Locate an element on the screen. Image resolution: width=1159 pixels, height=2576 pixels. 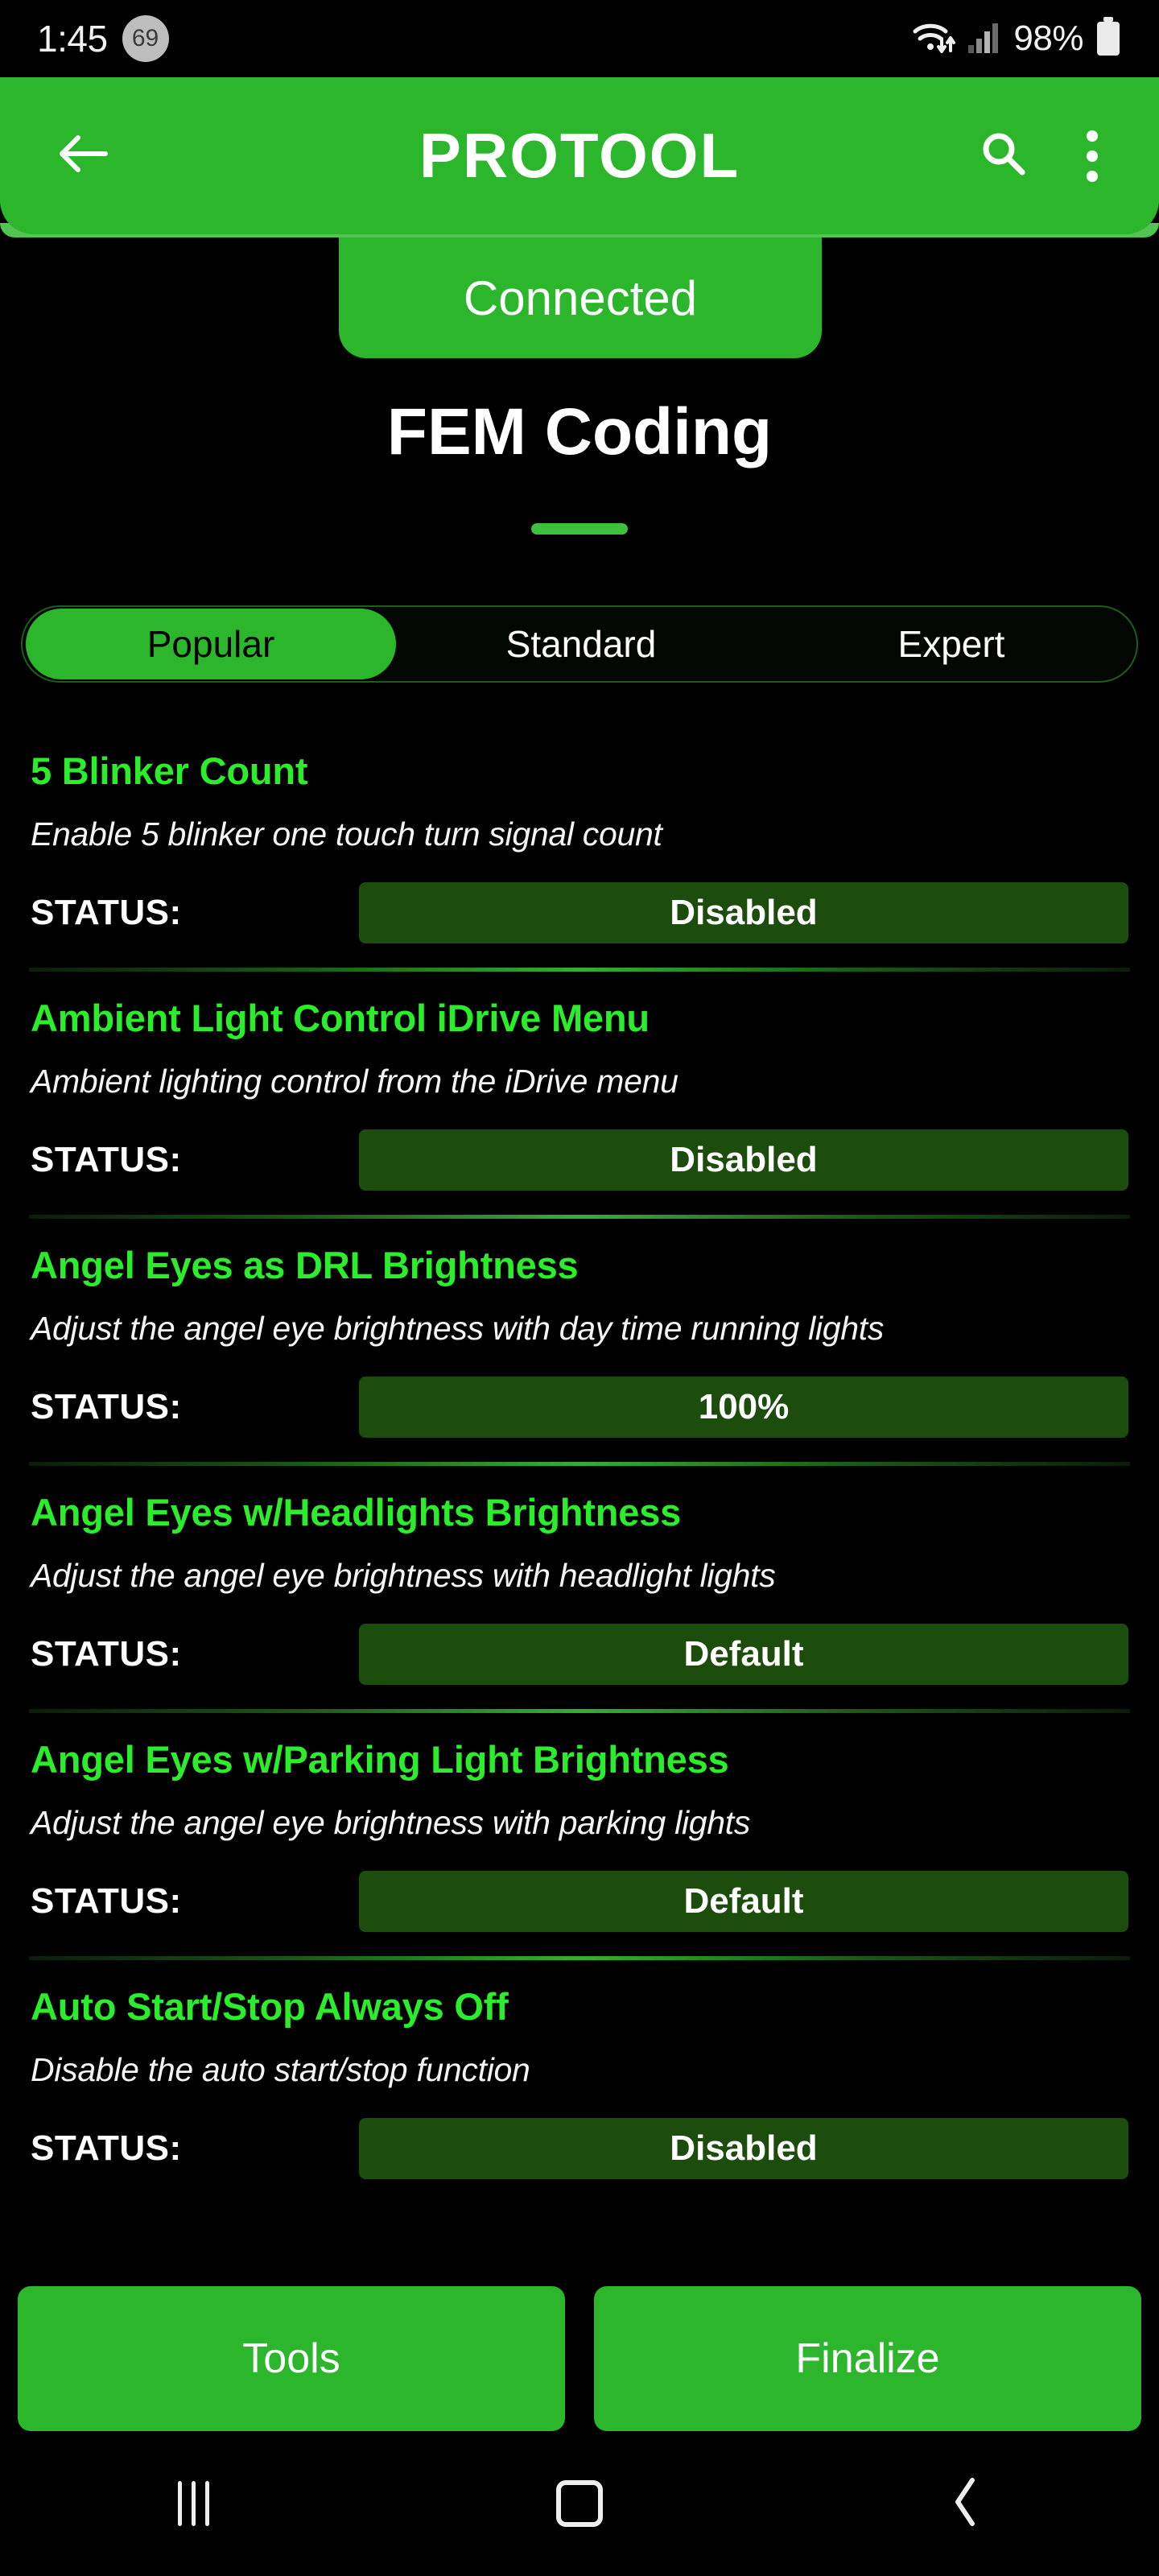
connection-status-badge: Connected is located at coordinates (580, 297).